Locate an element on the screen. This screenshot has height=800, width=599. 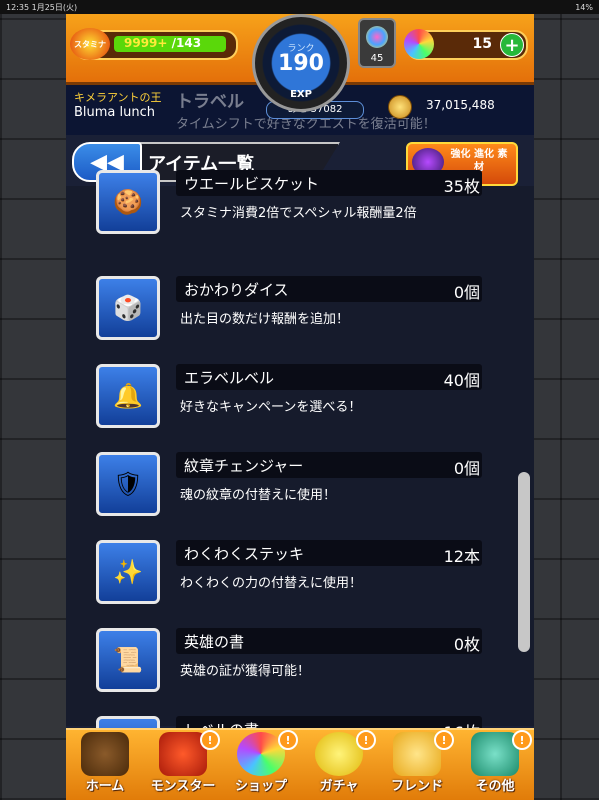
scroll-icon: 📜 is located at coordinates (128, 660).